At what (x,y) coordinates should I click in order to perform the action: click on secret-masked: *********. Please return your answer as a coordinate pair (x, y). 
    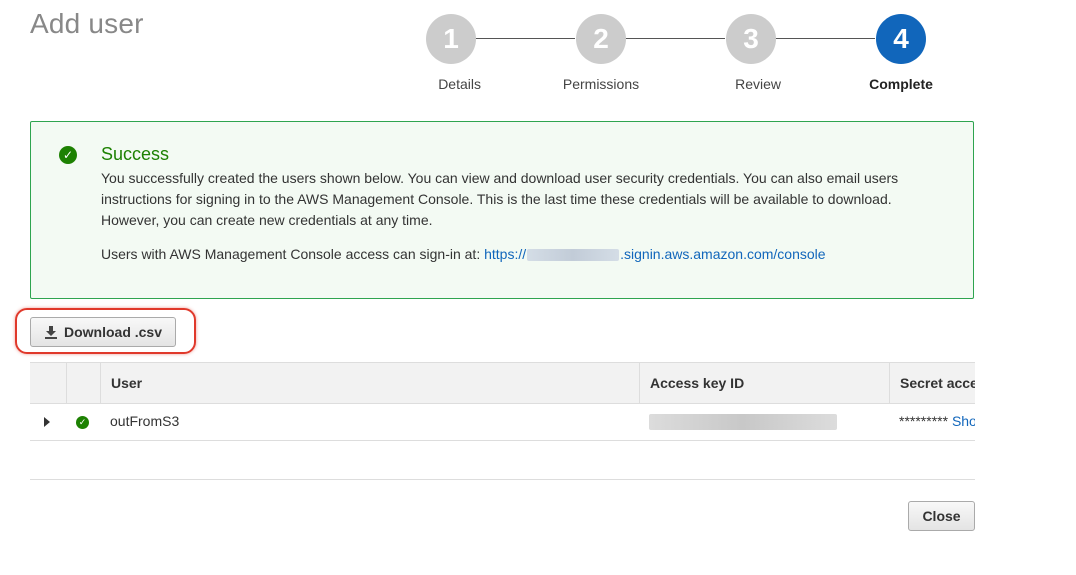
    Looking at the image, I should click on (924, 421).